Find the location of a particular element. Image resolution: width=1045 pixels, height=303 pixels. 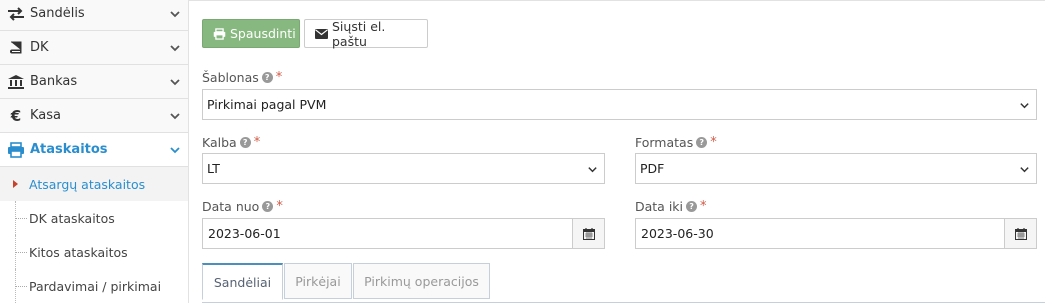

sidebar-subitem-label: Kitos ataskaitos is located at coordinates (78, 252).